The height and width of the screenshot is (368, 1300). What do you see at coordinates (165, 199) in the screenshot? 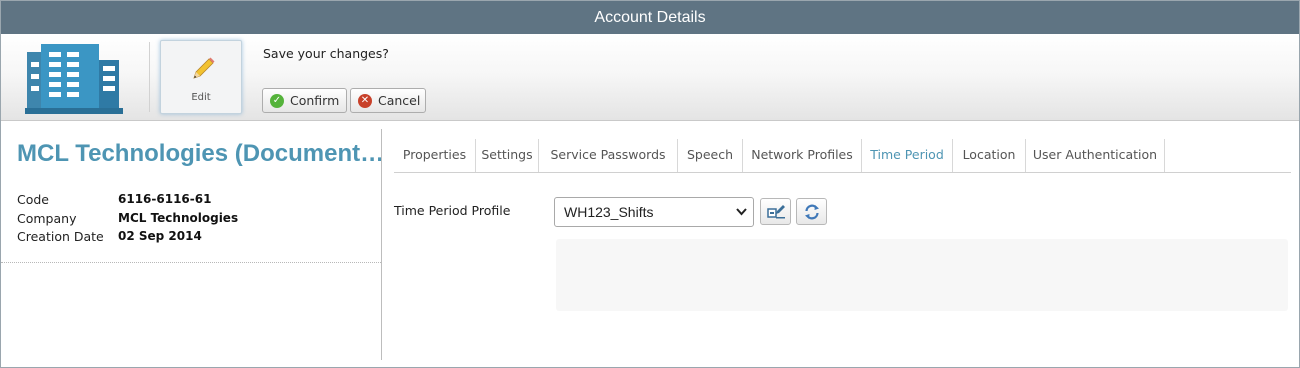
I see `code-value: 6116-6116-61` at bounding box center [165, 199].